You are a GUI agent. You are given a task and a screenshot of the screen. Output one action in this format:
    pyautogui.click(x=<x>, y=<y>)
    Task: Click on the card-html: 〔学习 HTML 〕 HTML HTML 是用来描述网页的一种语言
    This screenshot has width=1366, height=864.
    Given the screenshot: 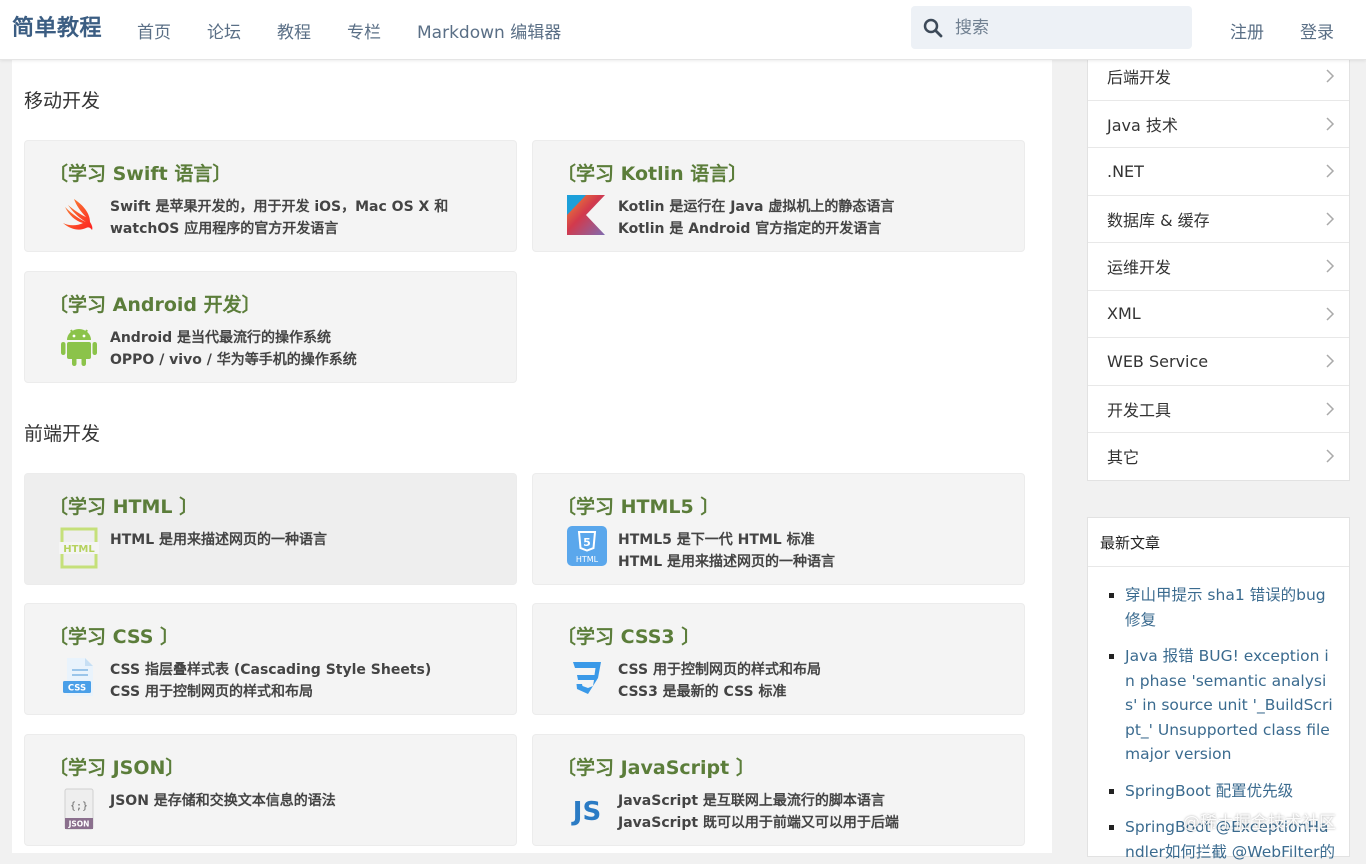 What is the action you would take?
    pyautogui.click(x=270, y=529)
    